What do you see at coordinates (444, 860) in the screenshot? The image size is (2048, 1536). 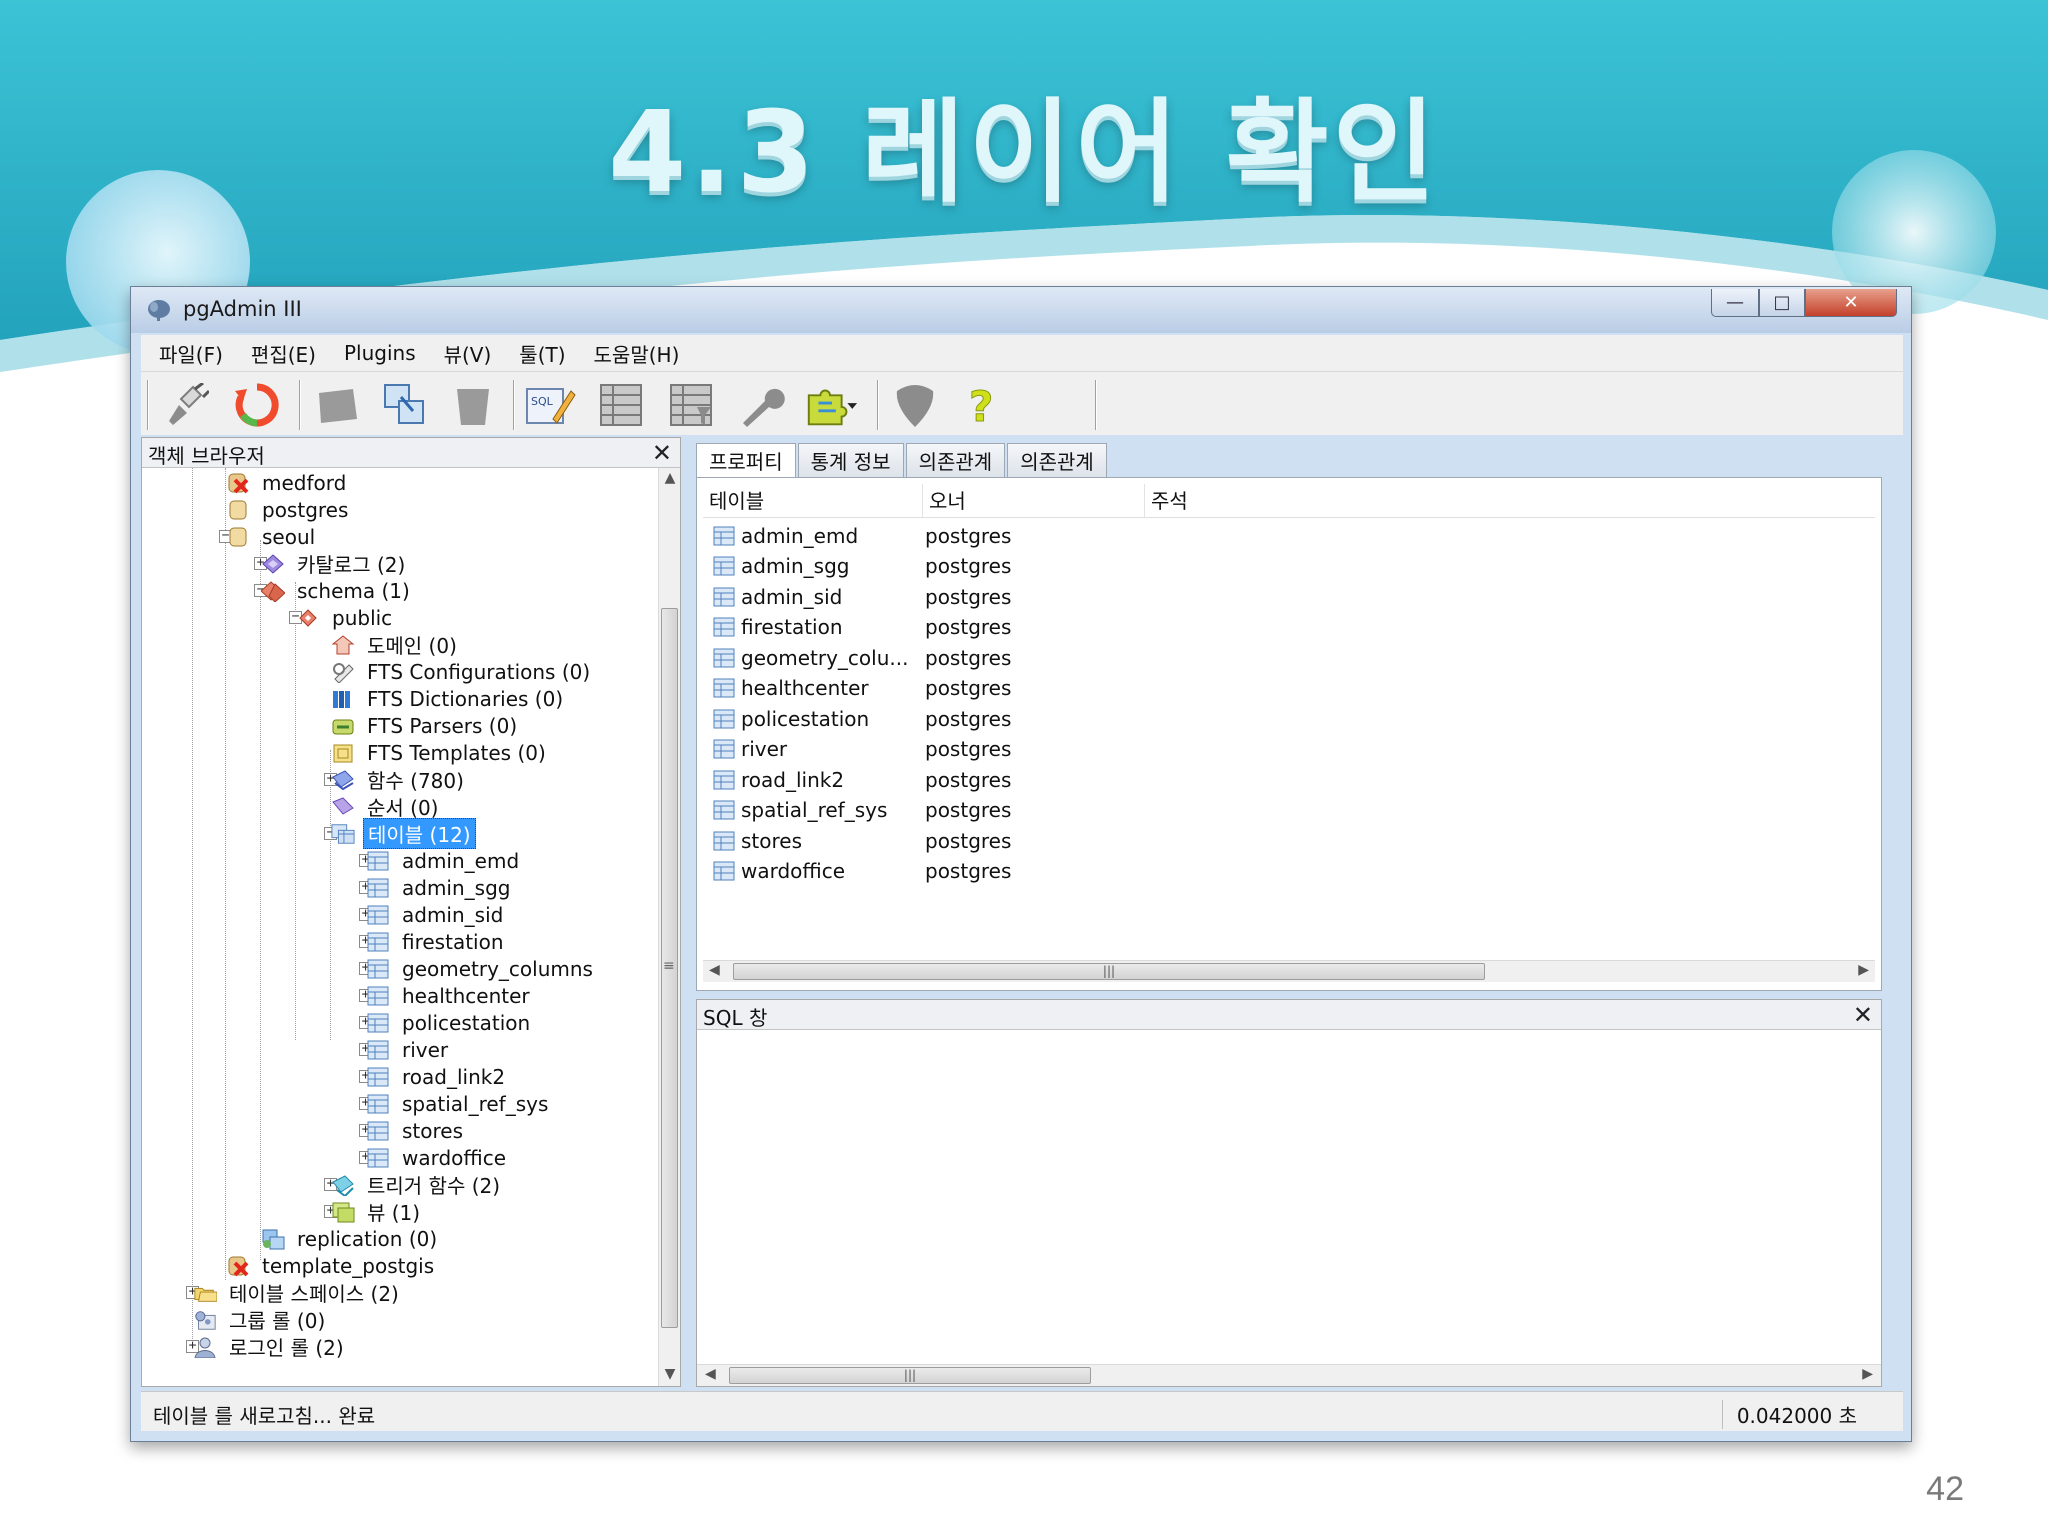 I see `tree-item-table: admin_emd` at bounding box center [444, 860].